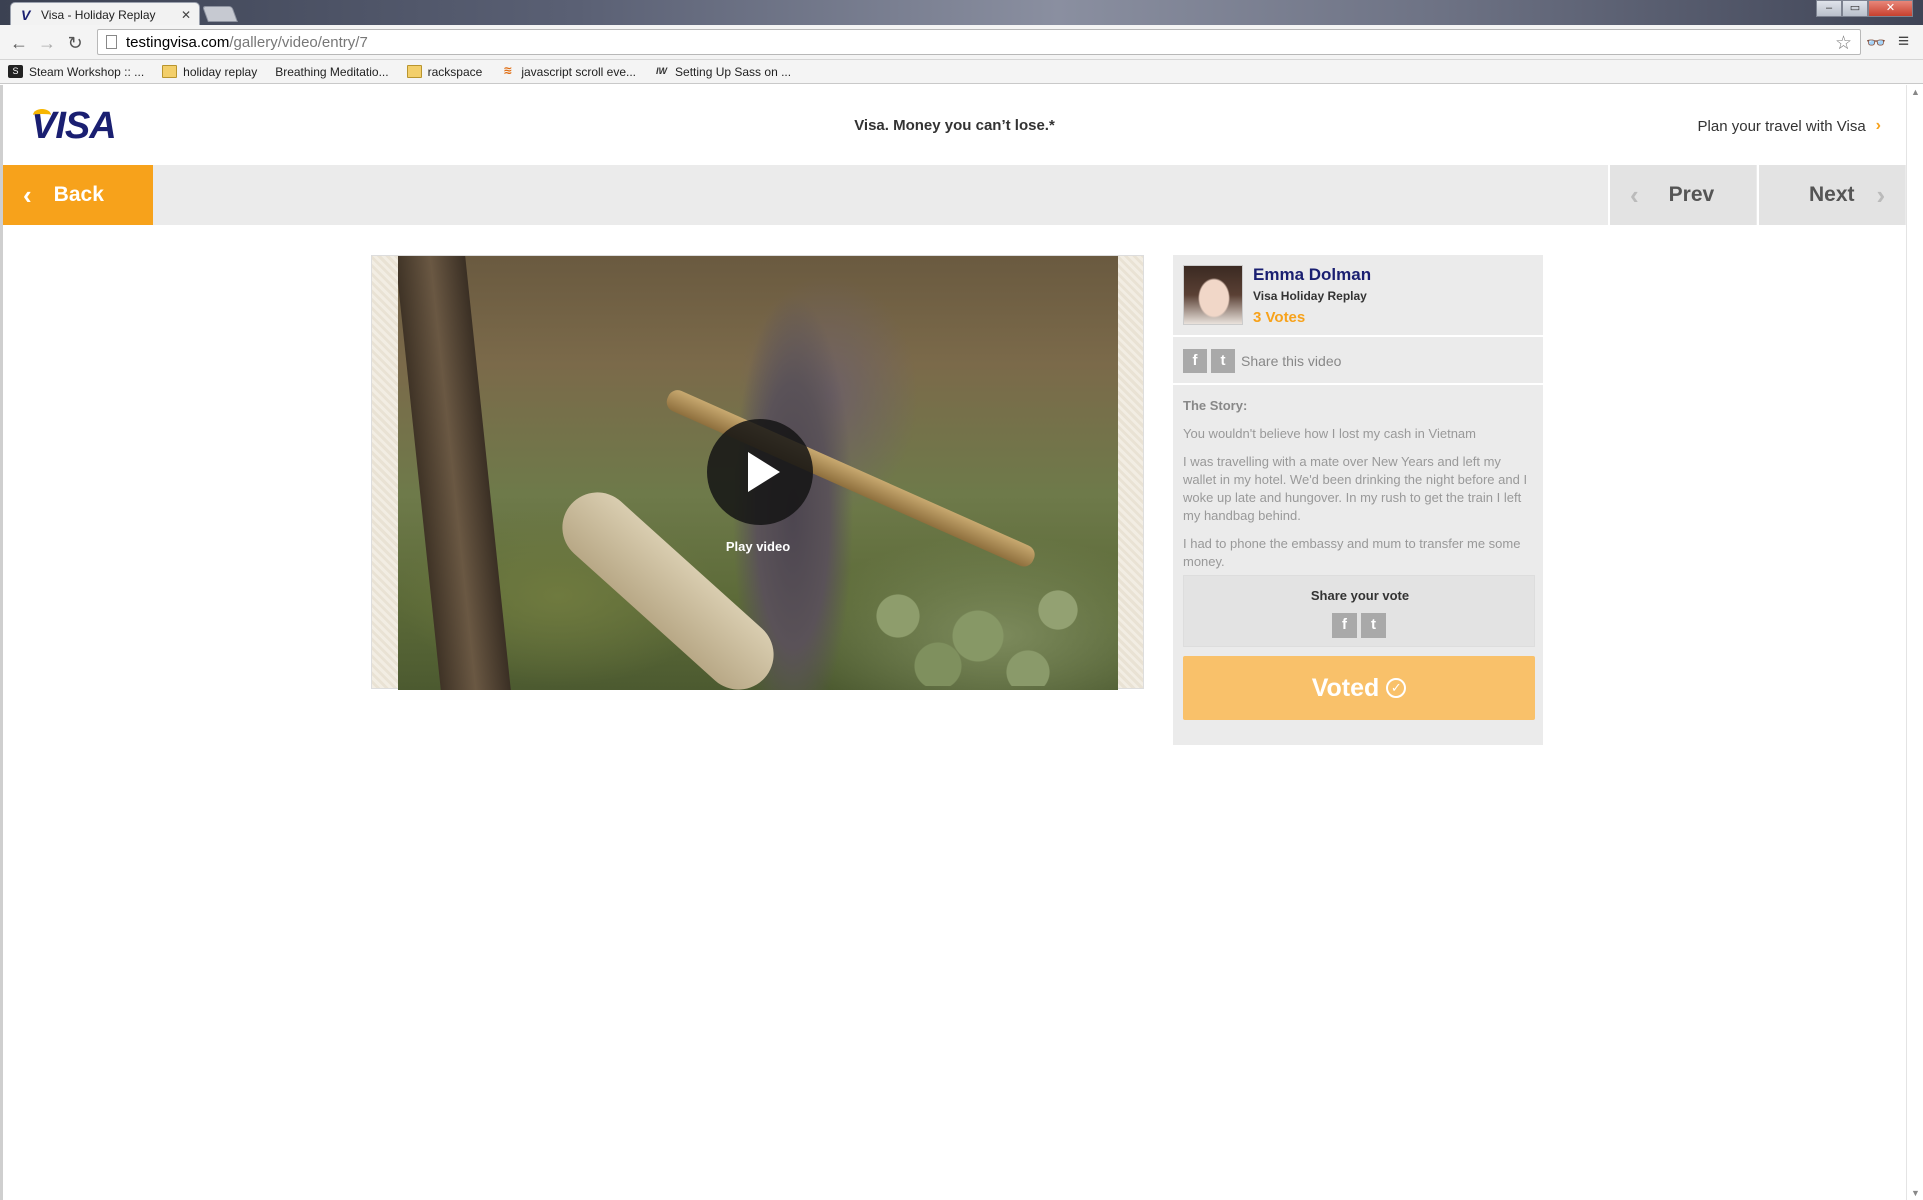  I want to click on avatar, so click(1213, 295).